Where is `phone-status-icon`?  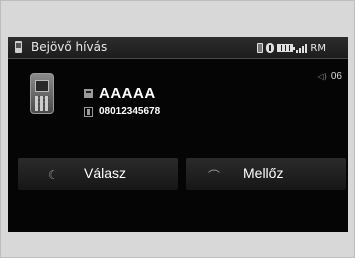
phone-status-icon is located at coordinates (260, 48).